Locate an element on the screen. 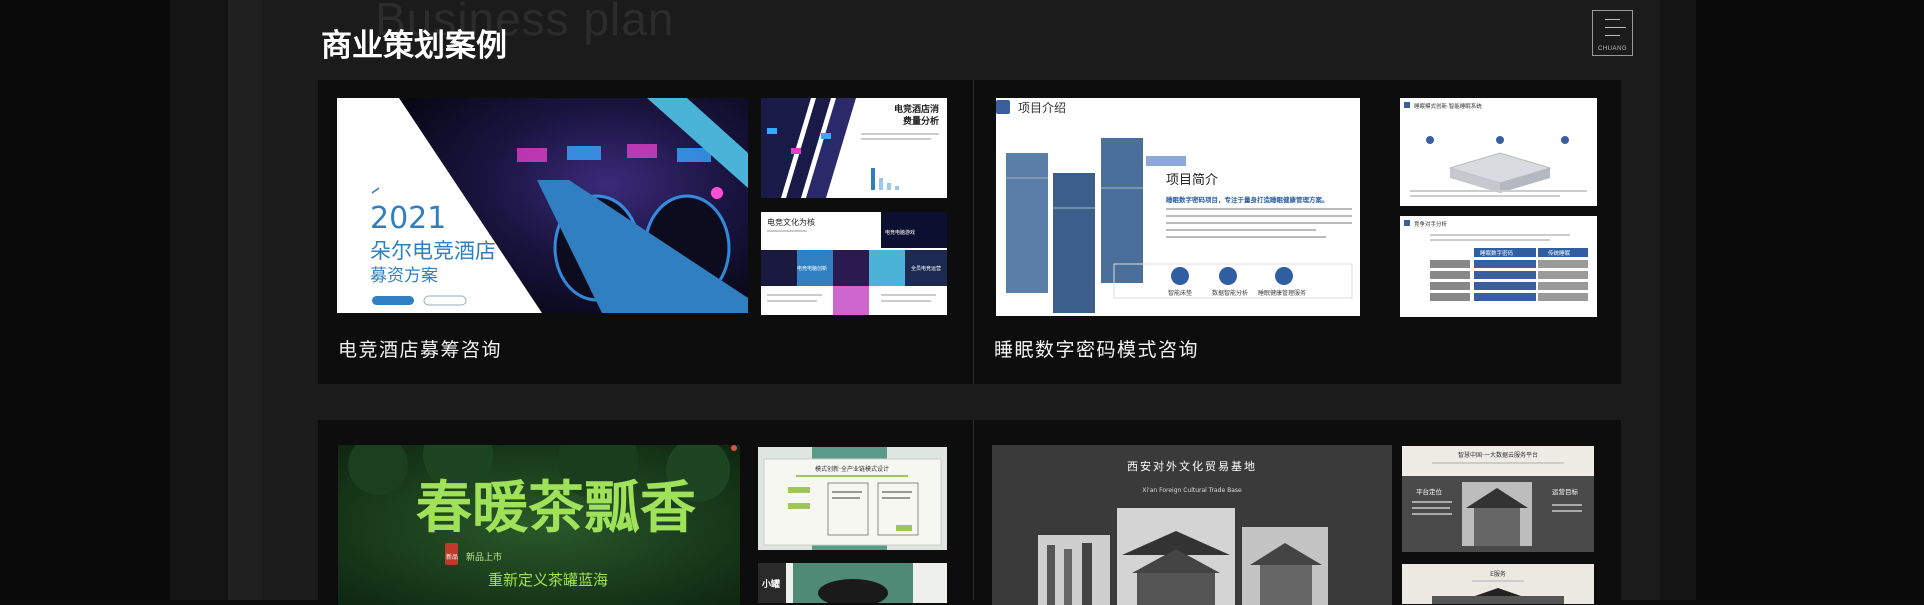 The image size is (1924, 605). esports-main-slide: 2021 朵尔电竞酒店 募资方案 is located at coordinates (542, 205).